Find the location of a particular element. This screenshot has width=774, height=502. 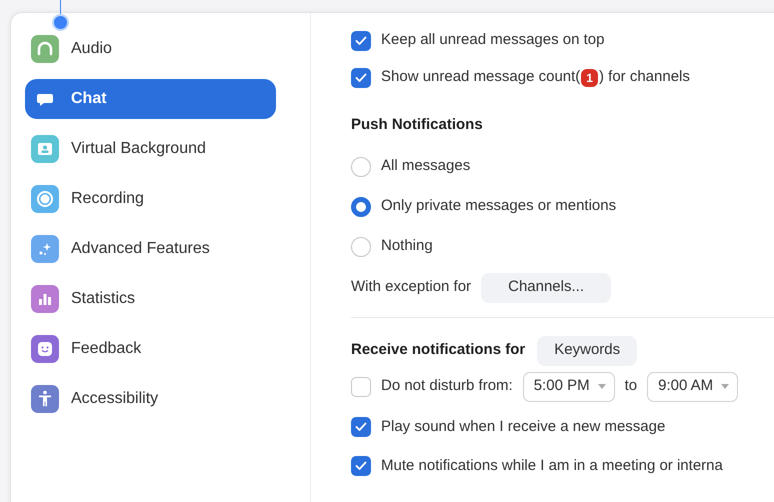

keywords-button: Keywords is located at coordinates (587, 351).